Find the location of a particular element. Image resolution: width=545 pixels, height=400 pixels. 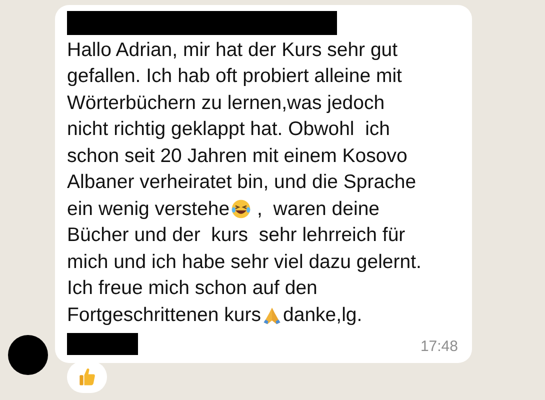

message-text: Hallo Adrian, mir hat der Kurs sehr gut is located at coordinates (232, 50).